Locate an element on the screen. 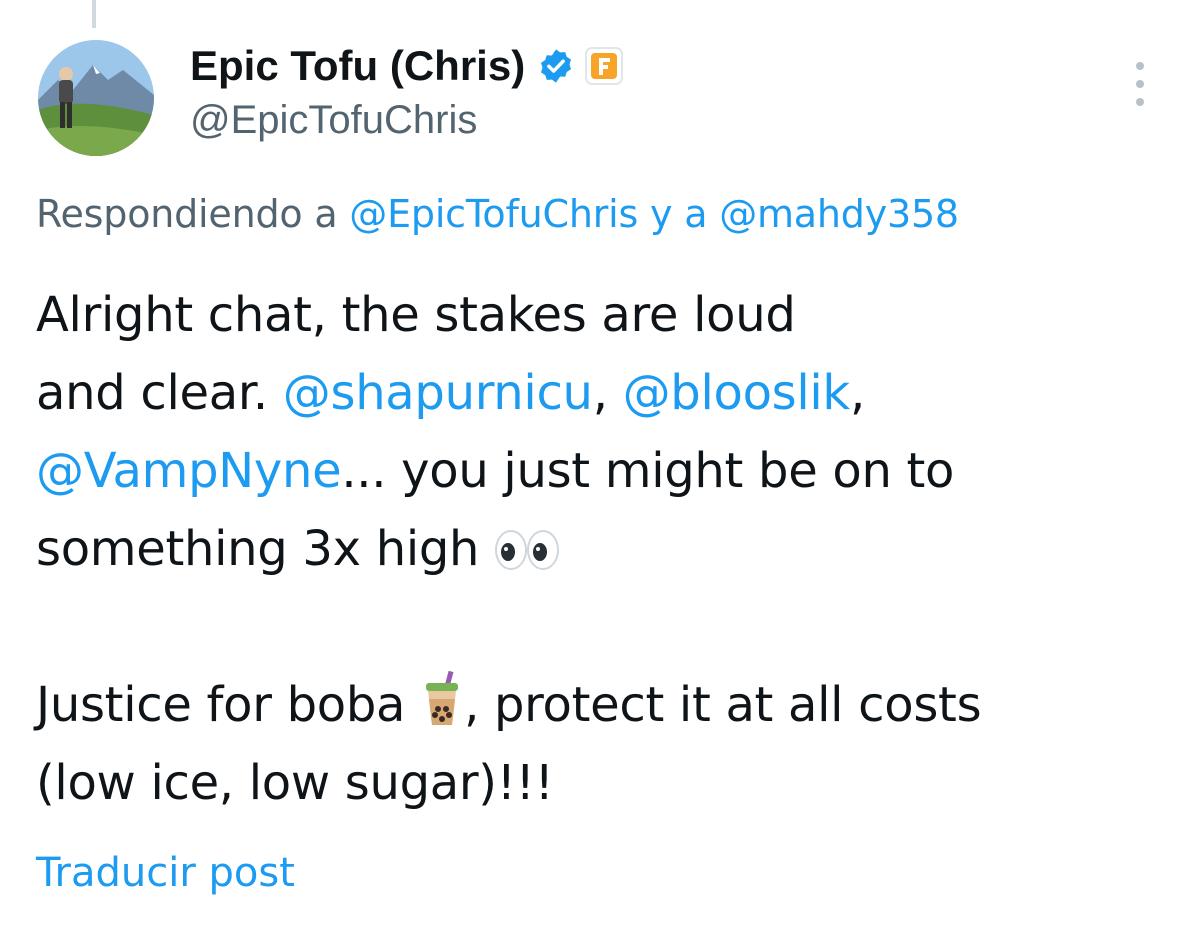 Image resolution: width=1200 pixels, height=944 pixels. author-display-name: Epic Tofu (Chris) is located at coordinates (357, 66).